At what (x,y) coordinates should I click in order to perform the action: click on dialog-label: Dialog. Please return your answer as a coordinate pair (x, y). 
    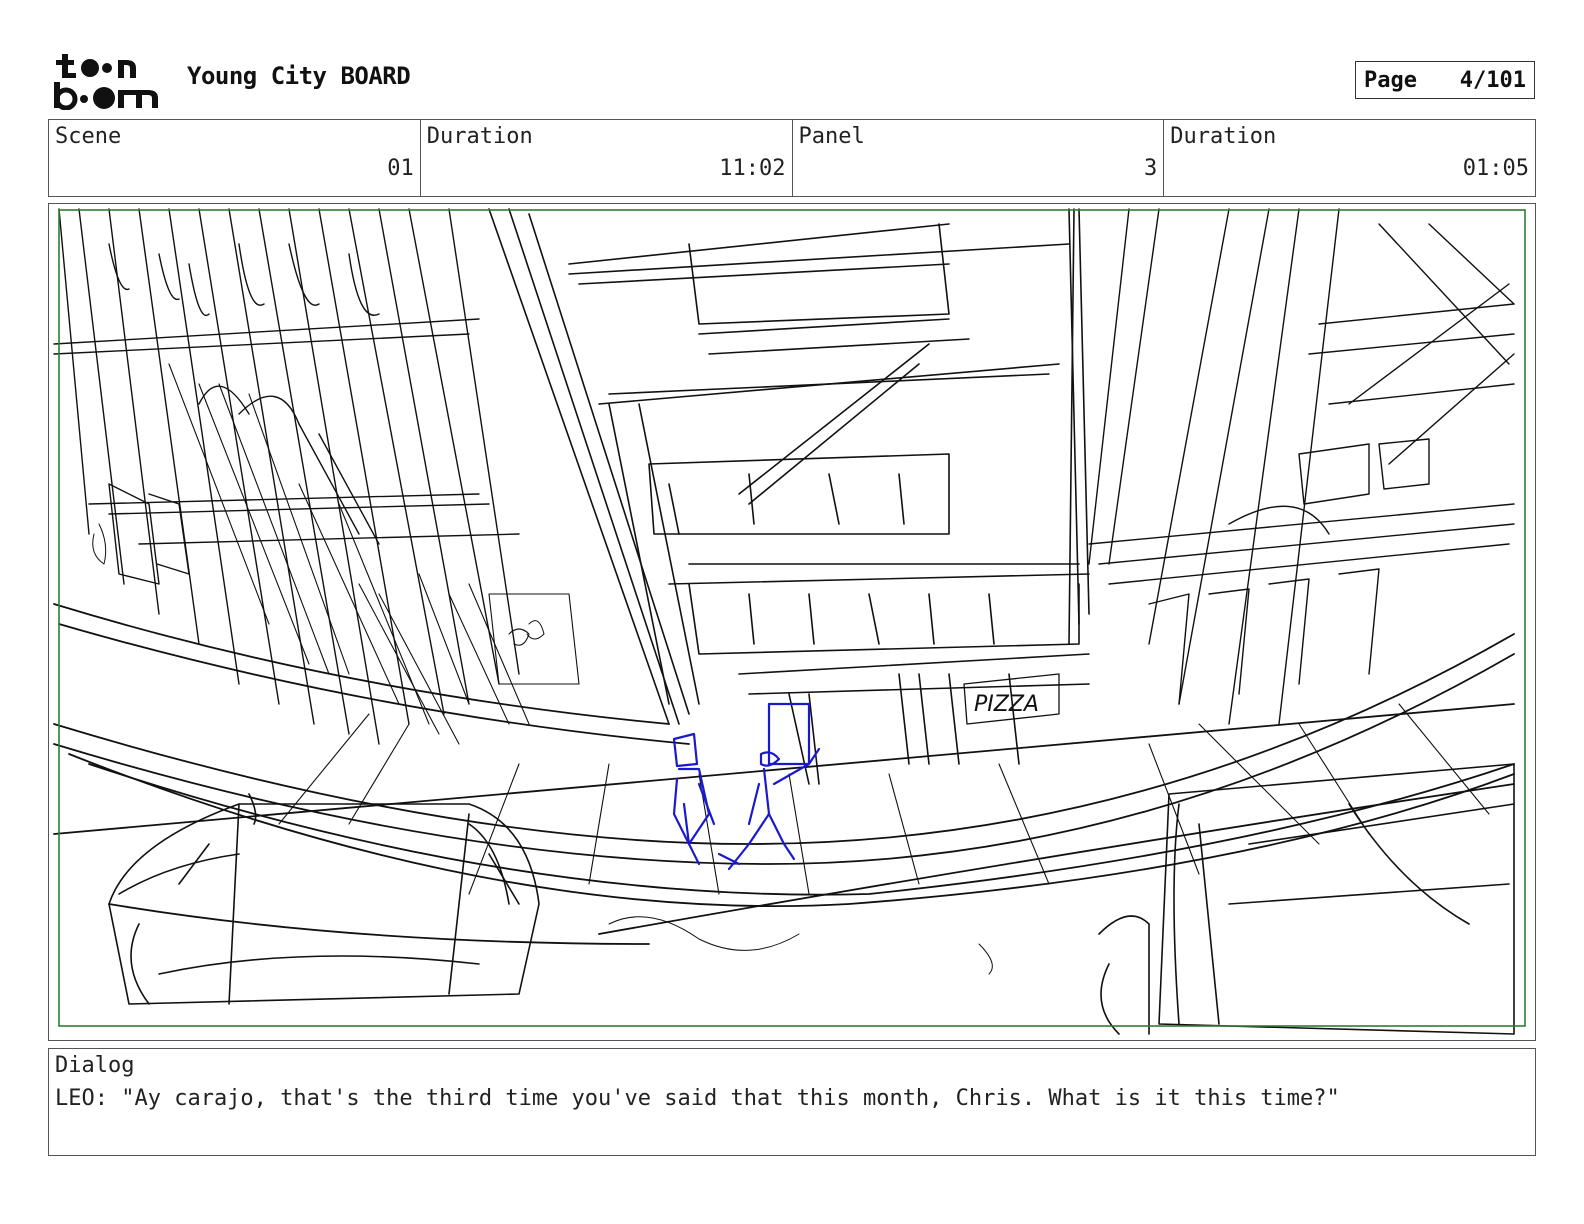
    Looking at the image, I should click on (95, 1065).